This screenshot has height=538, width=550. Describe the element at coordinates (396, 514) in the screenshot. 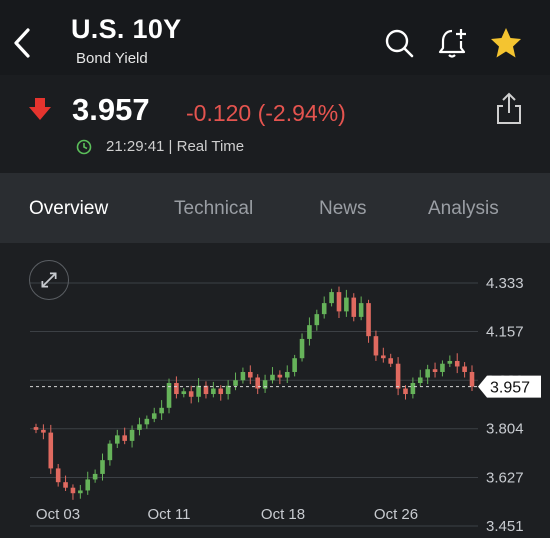

I see `x-tick-label: Oct 26` at that location.